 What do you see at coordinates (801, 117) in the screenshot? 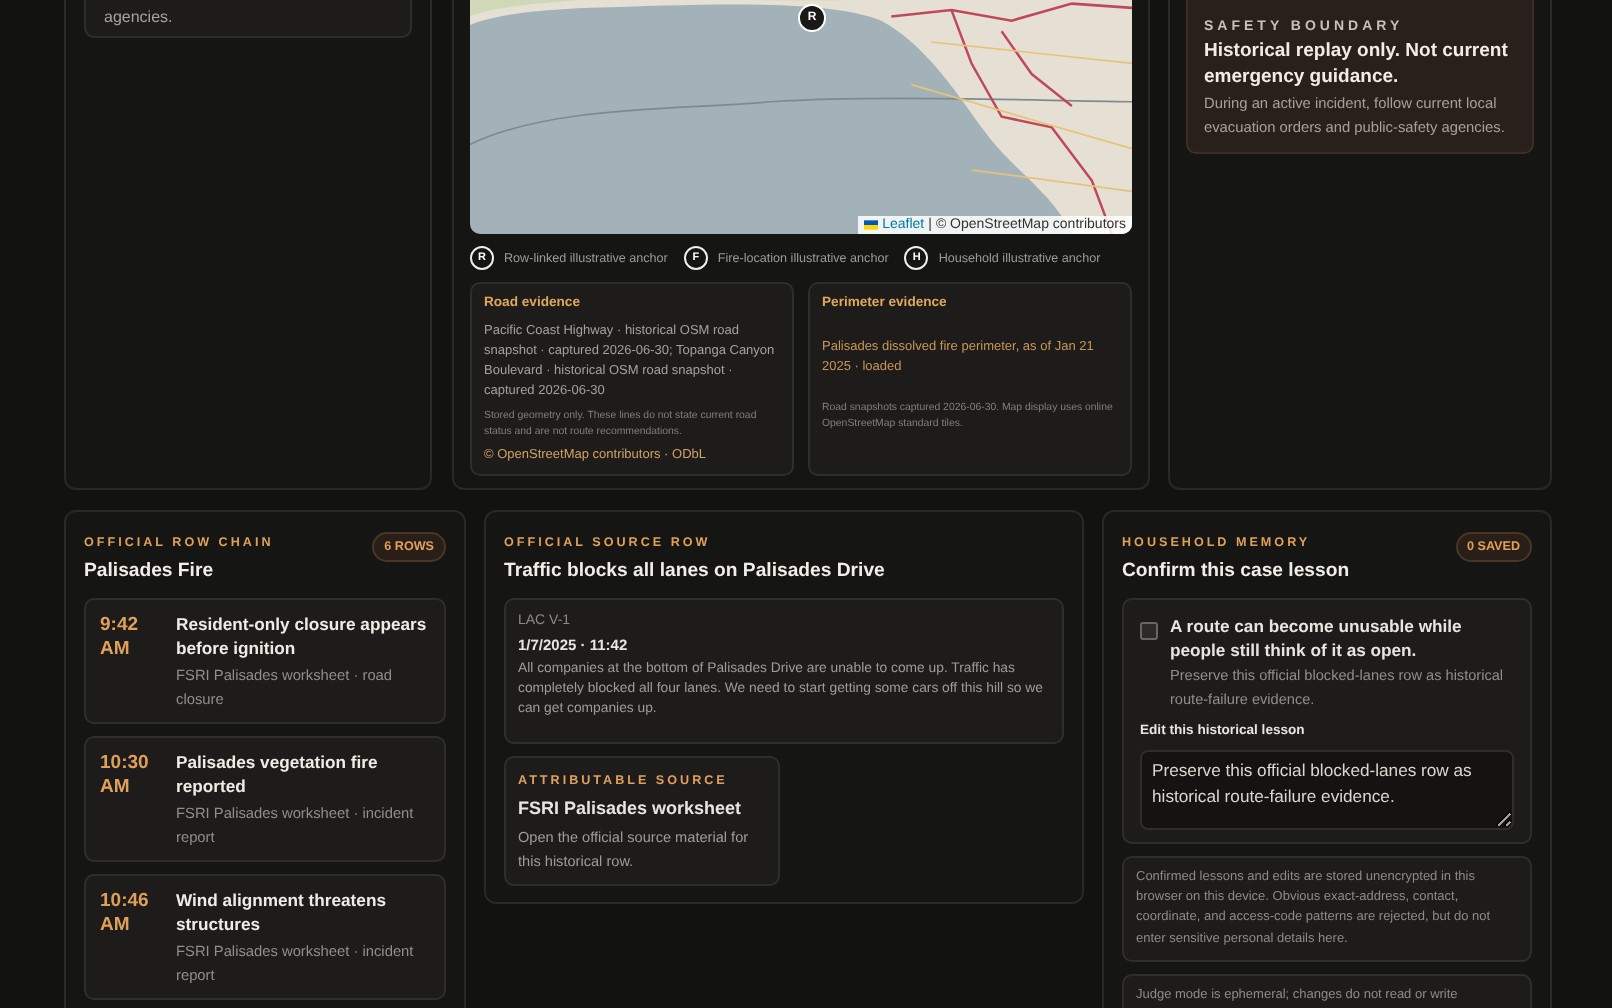
I see `map-drawing` at bounding box center [801, 117].